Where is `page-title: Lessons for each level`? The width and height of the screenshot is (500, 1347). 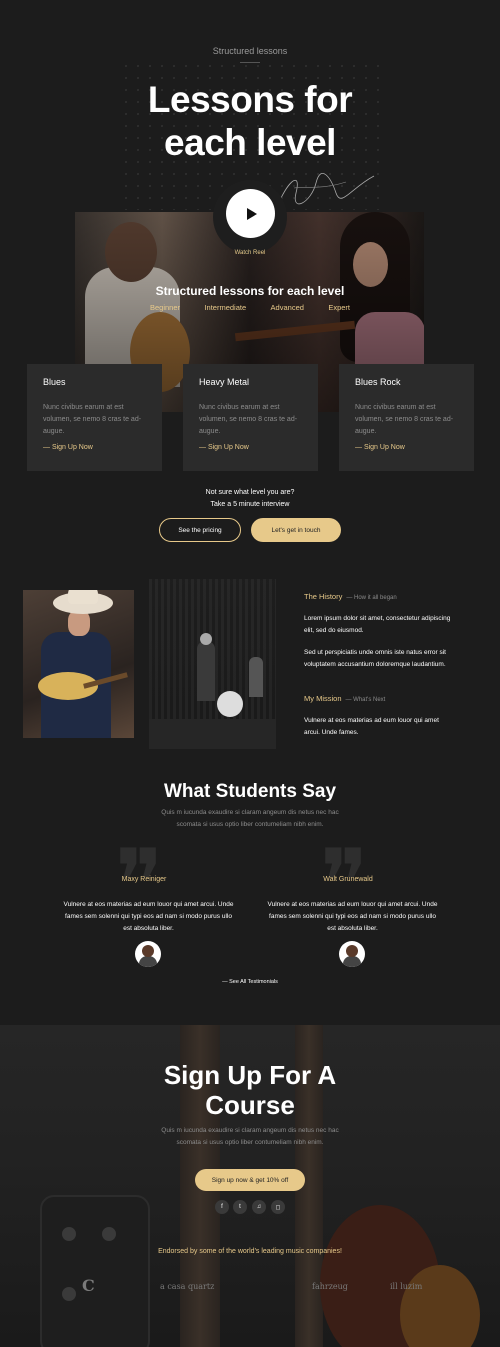
page-title: Lessons for each level is located at coordinates (250, 121).